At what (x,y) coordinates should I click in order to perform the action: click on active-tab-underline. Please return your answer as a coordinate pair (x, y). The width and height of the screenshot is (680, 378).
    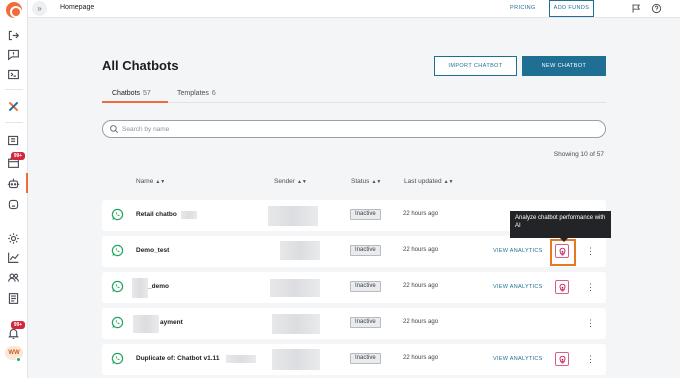
    Looking at the image, I should click on (135, 102).